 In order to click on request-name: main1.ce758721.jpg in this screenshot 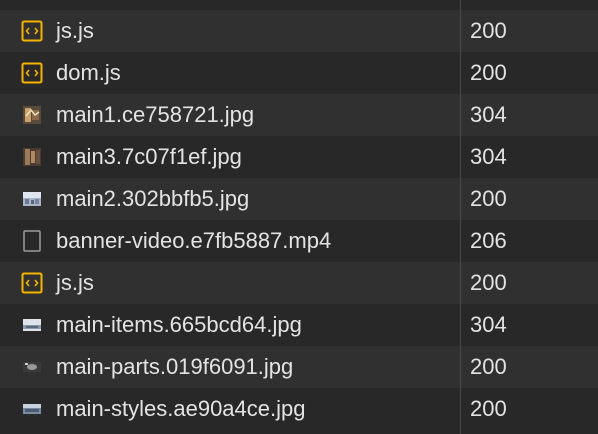, I will do `click(155, 114)`.